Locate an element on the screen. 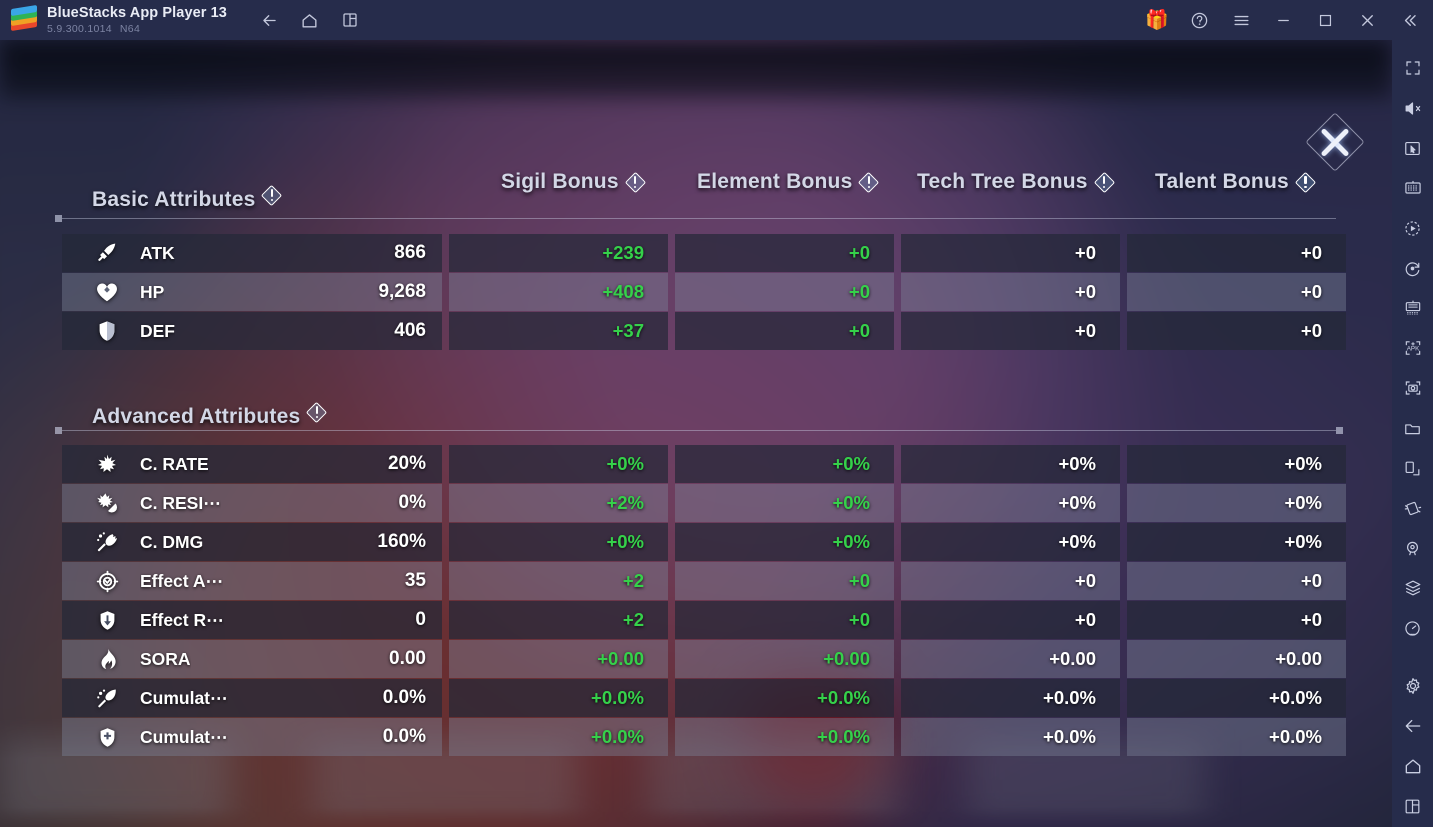 This screenshot has width=1433, height=827. bonus-column-element: +0% +0% +0% +0 +0 +0.00 +0.0% +0.0% is located at coordinates (784, 600).